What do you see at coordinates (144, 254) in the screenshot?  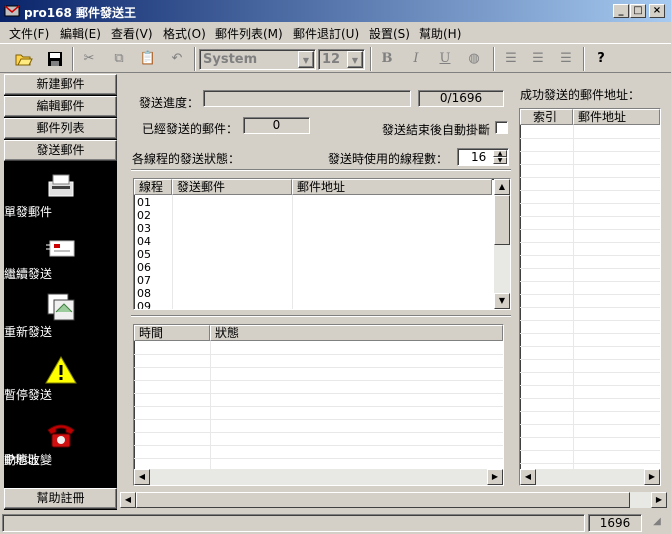 I see `table-row: 05` at bounding box center [144, 254].